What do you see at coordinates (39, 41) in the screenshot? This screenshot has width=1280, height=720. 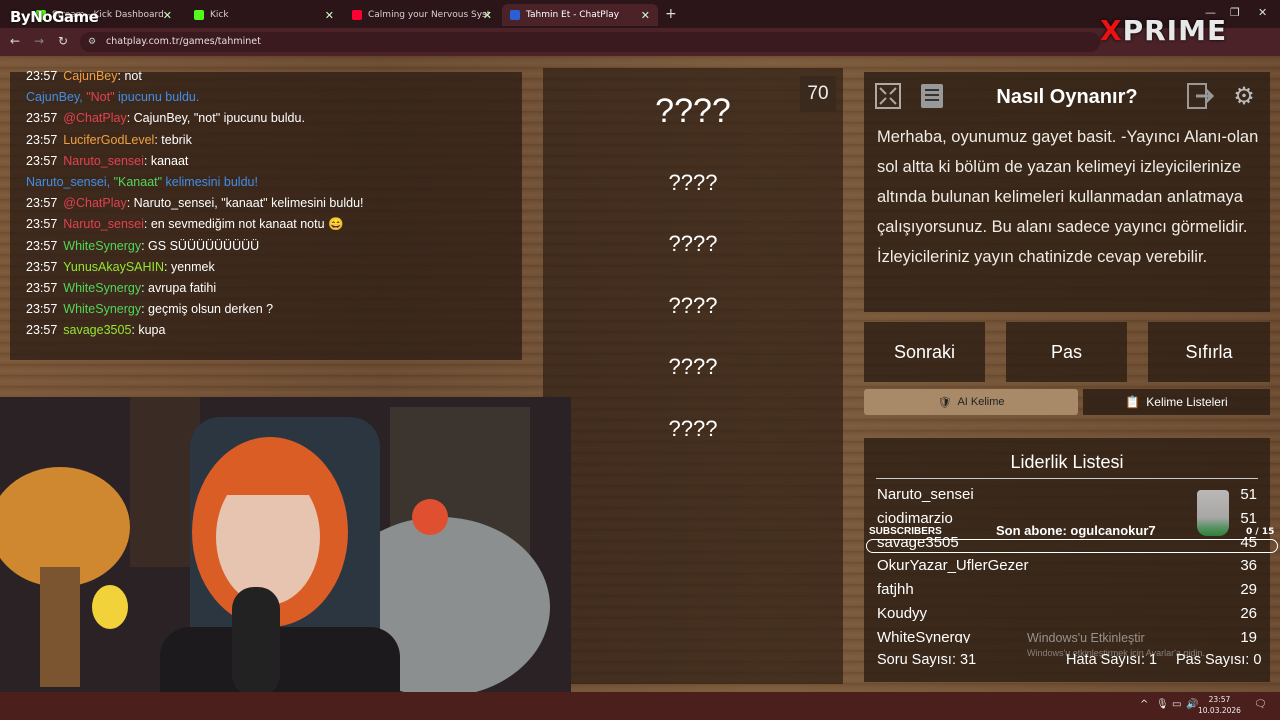 I see `forward-icon: →` at bounding box center [39, 41].